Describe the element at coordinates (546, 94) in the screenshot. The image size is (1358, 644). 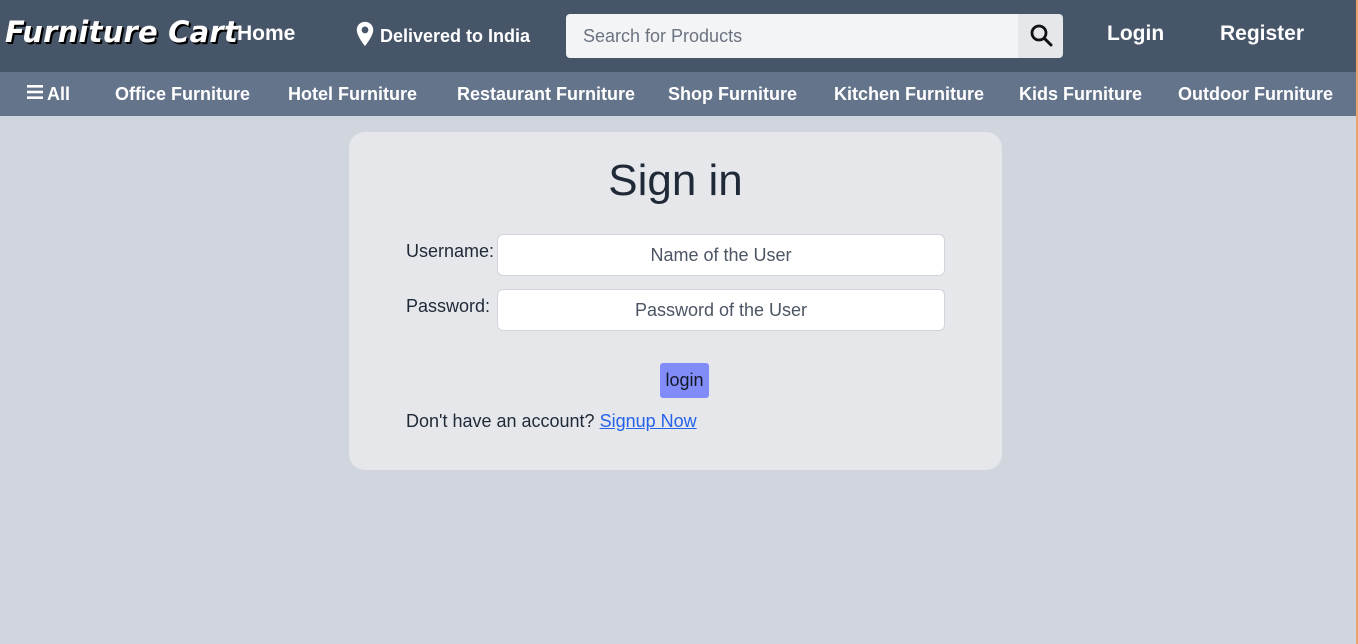
I see `category-restaurant-furniture: Restaurant Furniture` at that location.